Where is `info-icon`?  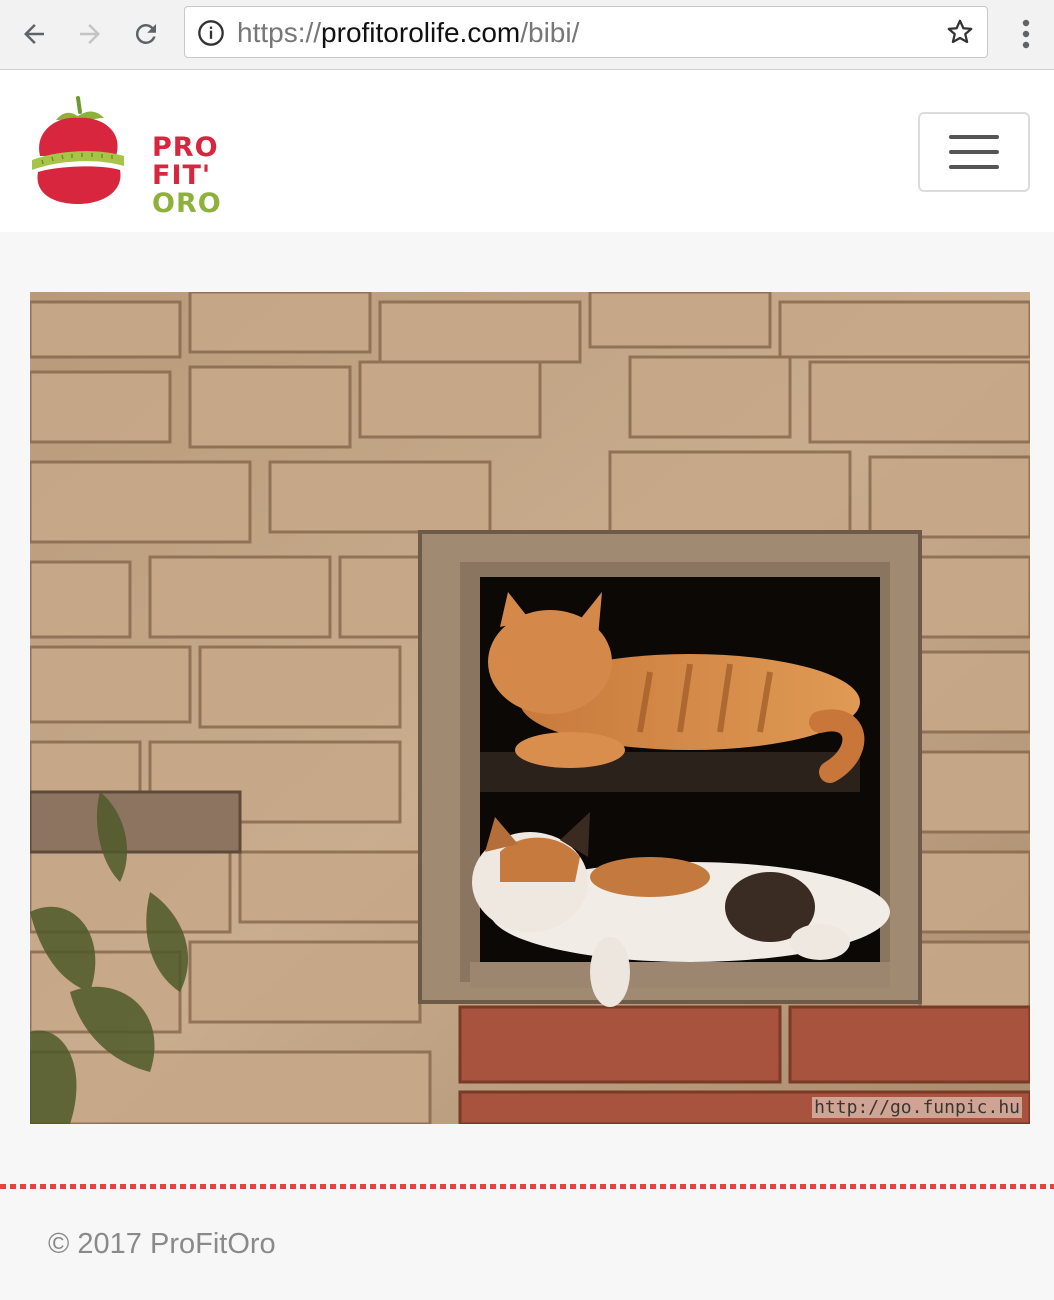
info-icon is located at coordinates (211, 33).